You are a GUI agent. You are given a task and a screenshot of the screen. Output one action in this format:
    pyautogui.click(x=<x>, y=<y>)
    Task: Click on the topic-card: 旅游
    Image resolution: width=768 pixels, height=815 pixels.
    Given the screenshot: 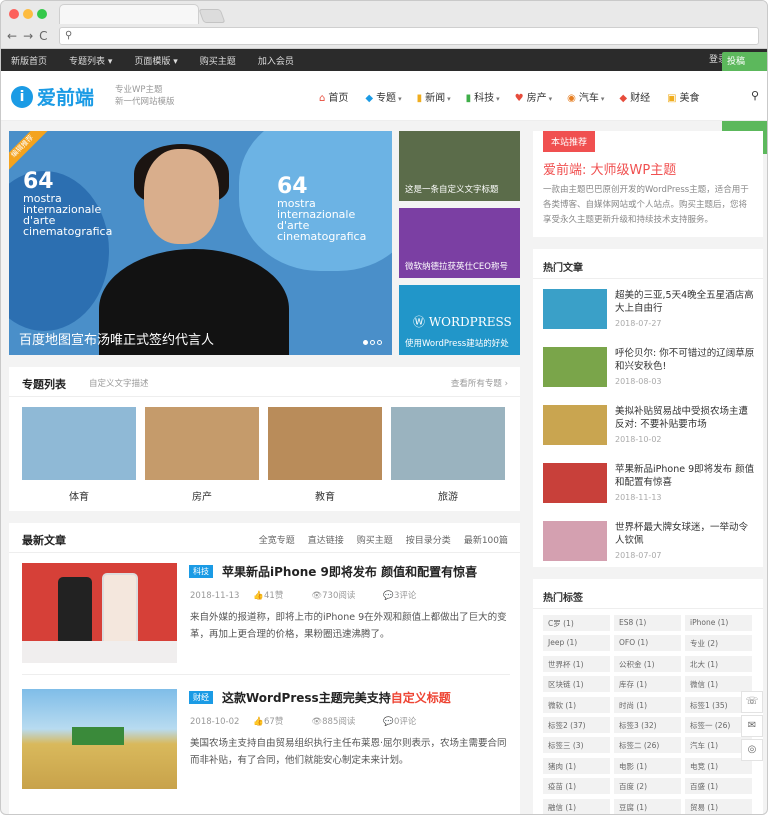 What is the action you would take?
    pyautogui.click(x=448, y=455)
    